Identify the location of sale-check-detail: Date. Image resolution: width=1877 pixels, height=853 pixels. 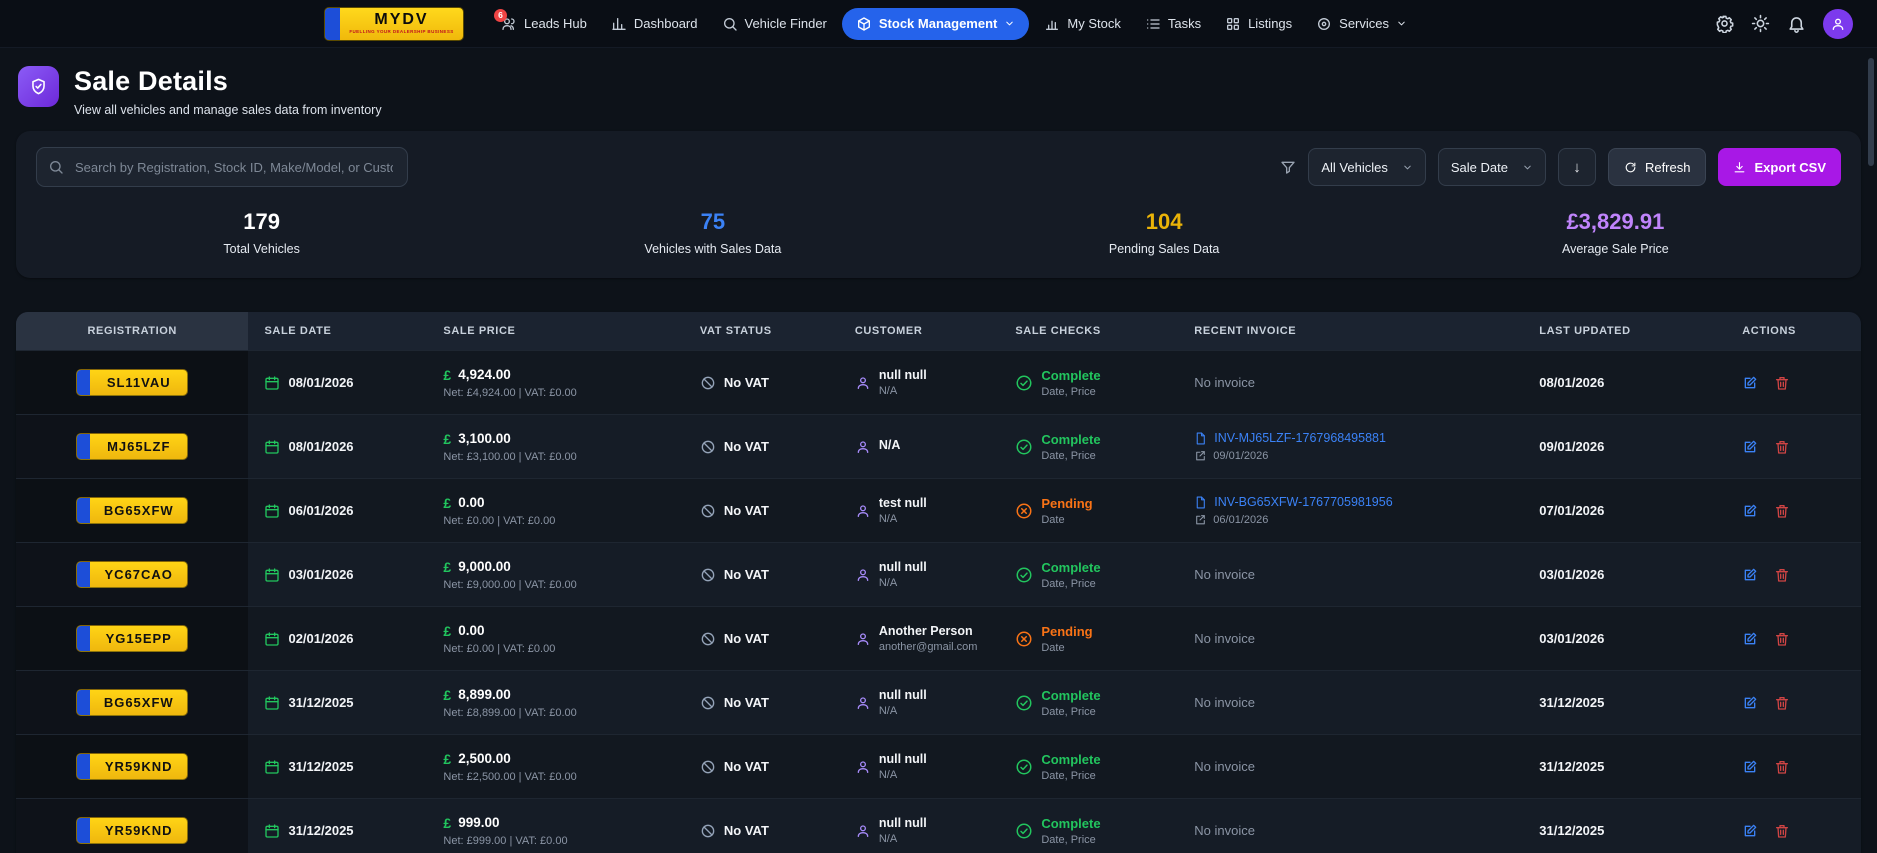
(1053, 647).